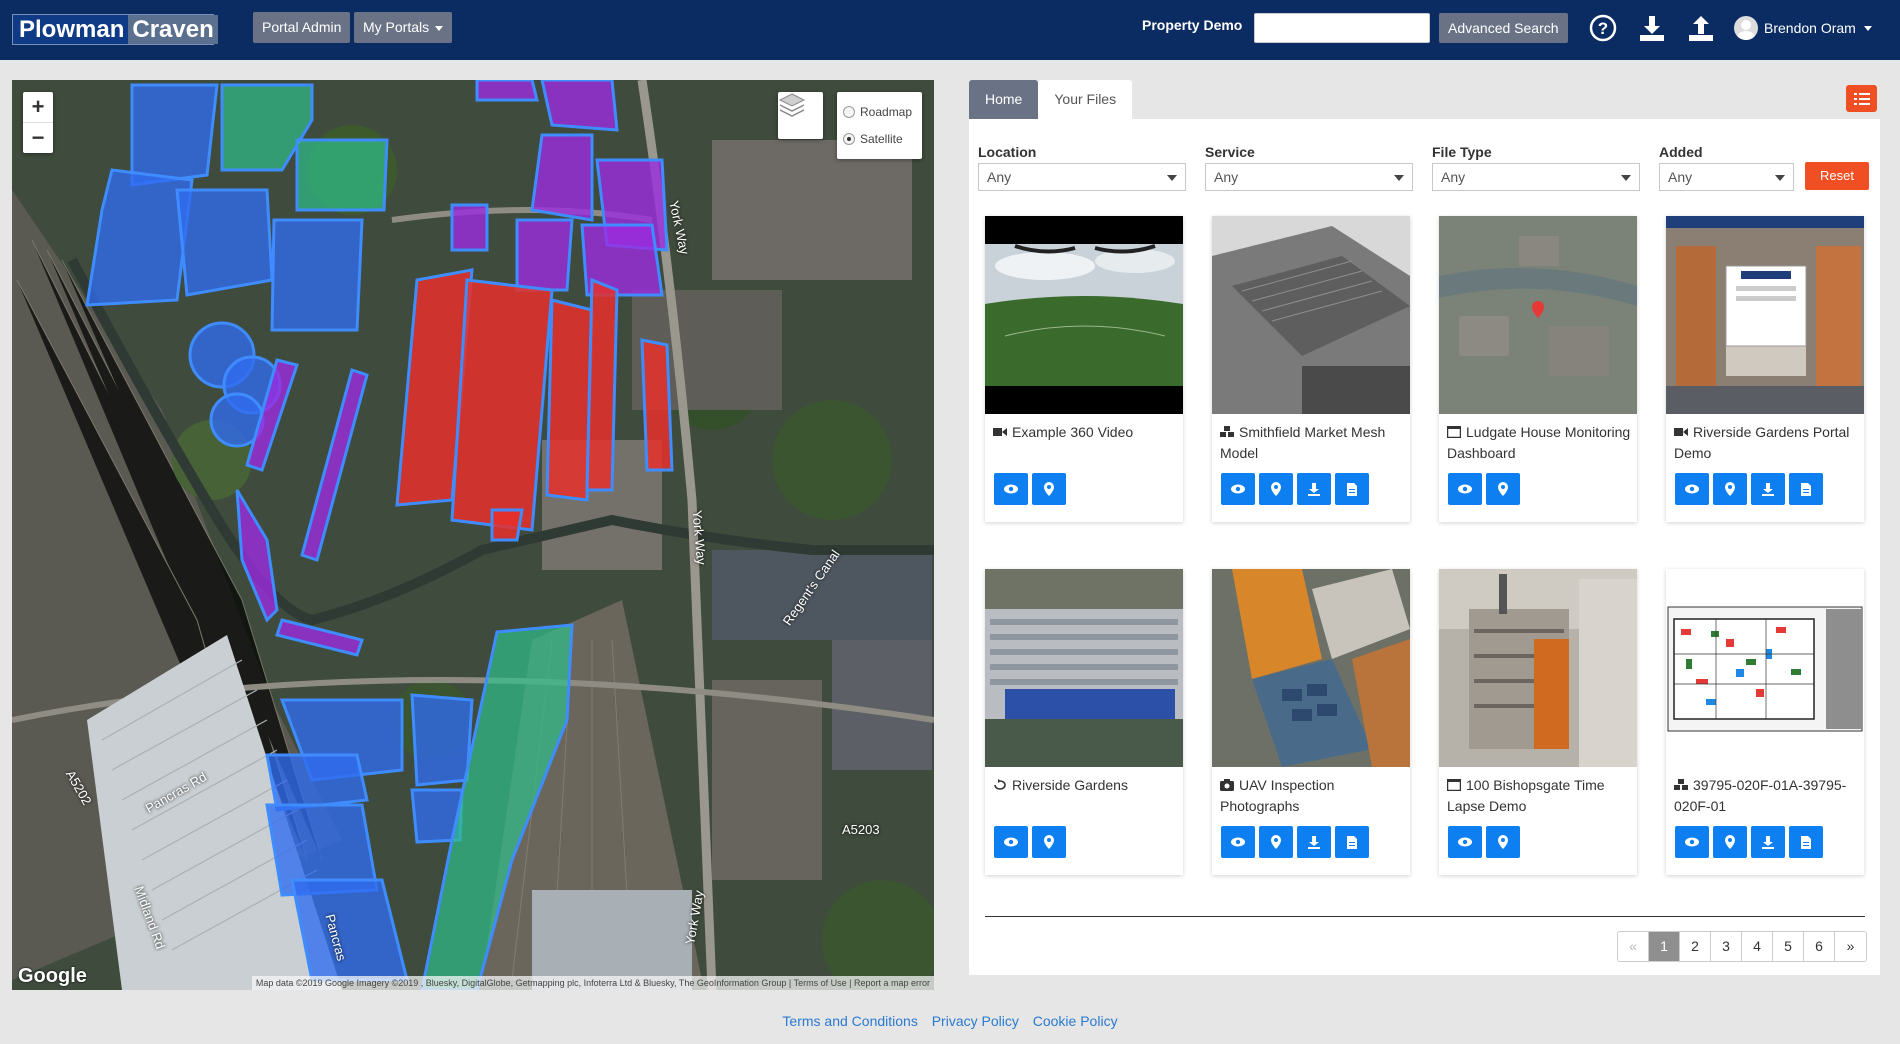 This screenshot has height=1044, width=1900. What do you see at coordinates (1861, 98) in the screenshot?
I see `list-view-button` at bounding box center [1861, 98].